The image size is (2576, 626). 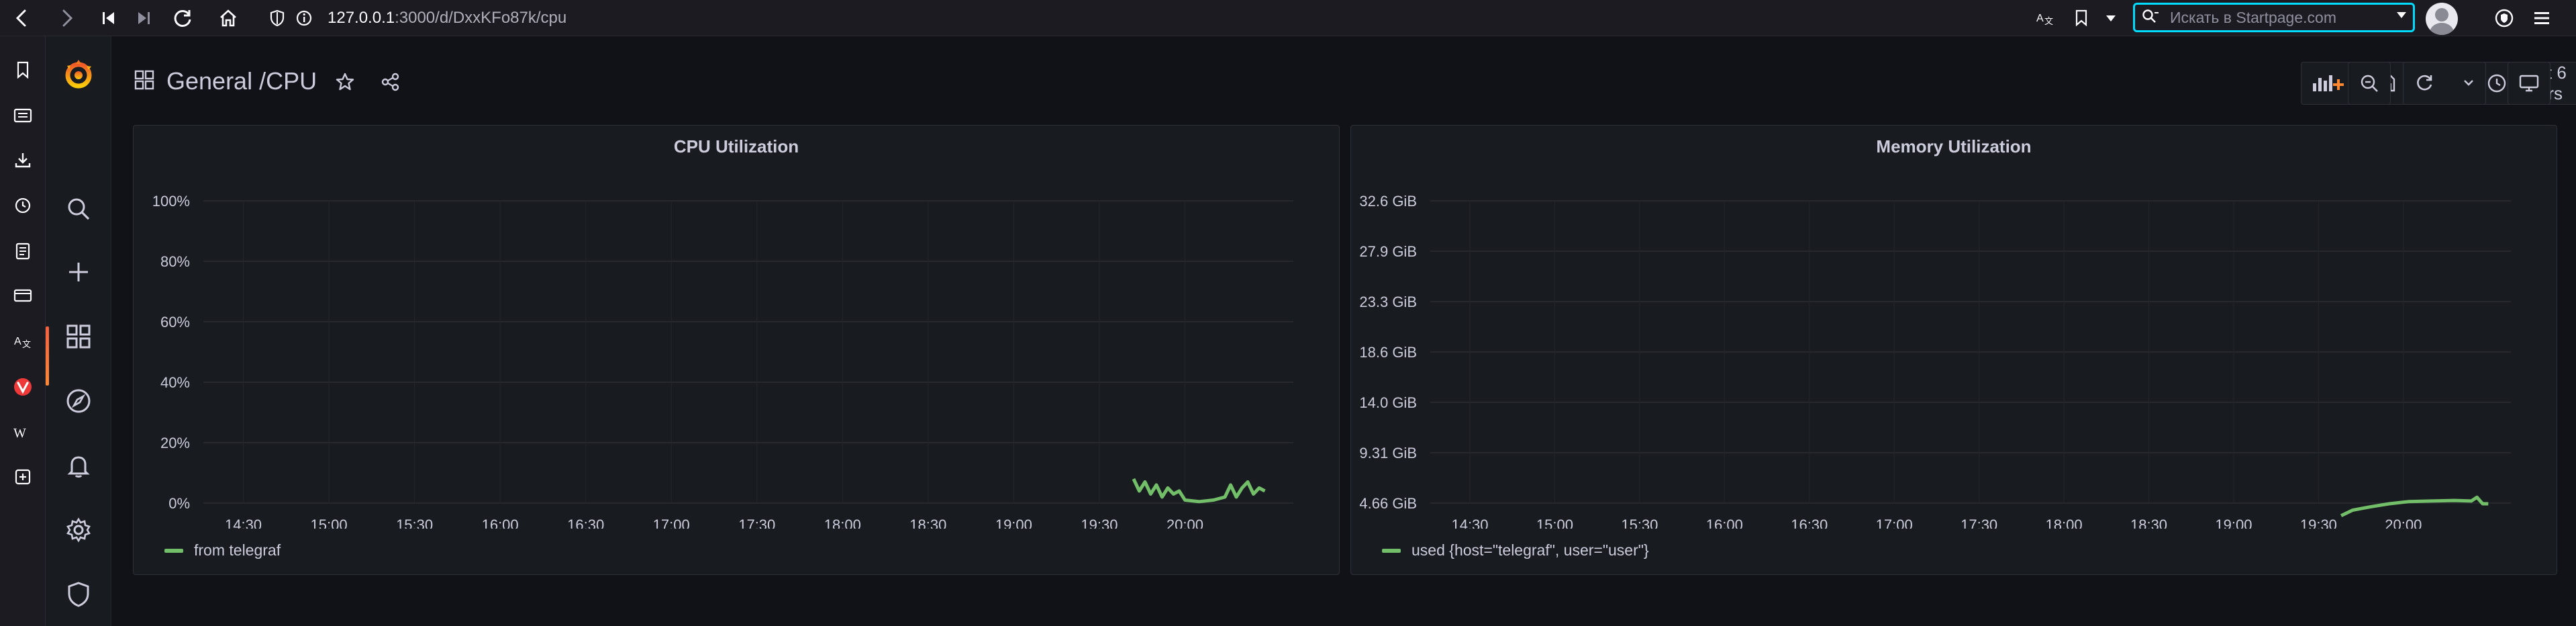 What do you see at coordinates (144, 81) in the screenshot?
I see `dashboards-grid-icon` at bounding box center [144, 81].